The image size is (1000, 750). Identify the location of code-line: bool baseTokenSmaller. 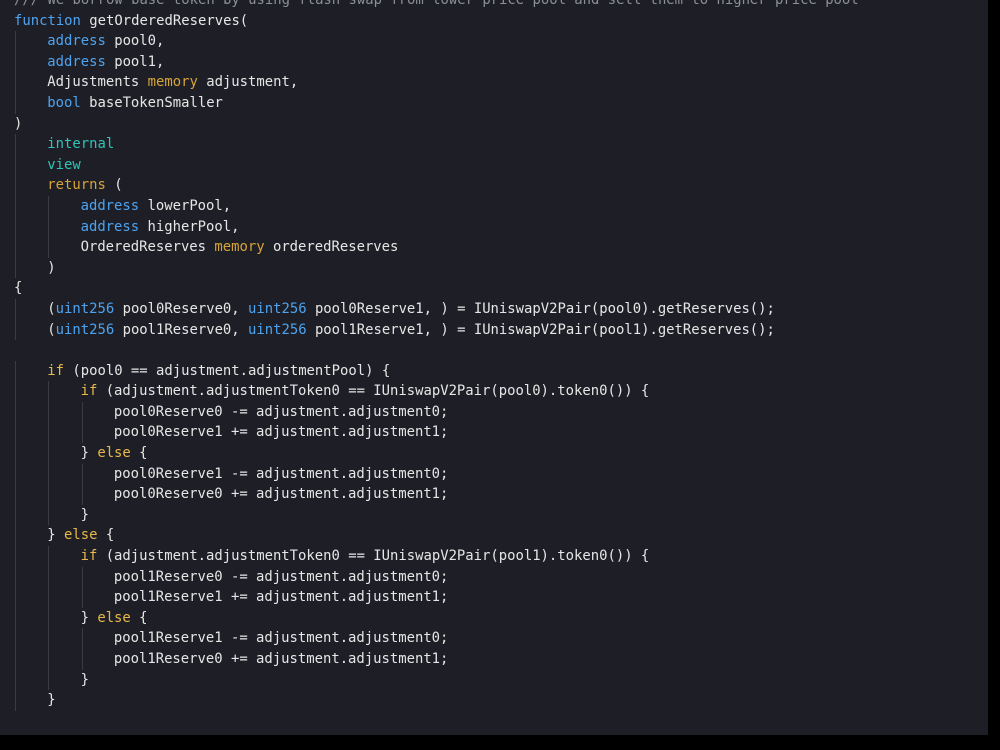
(436, 103).